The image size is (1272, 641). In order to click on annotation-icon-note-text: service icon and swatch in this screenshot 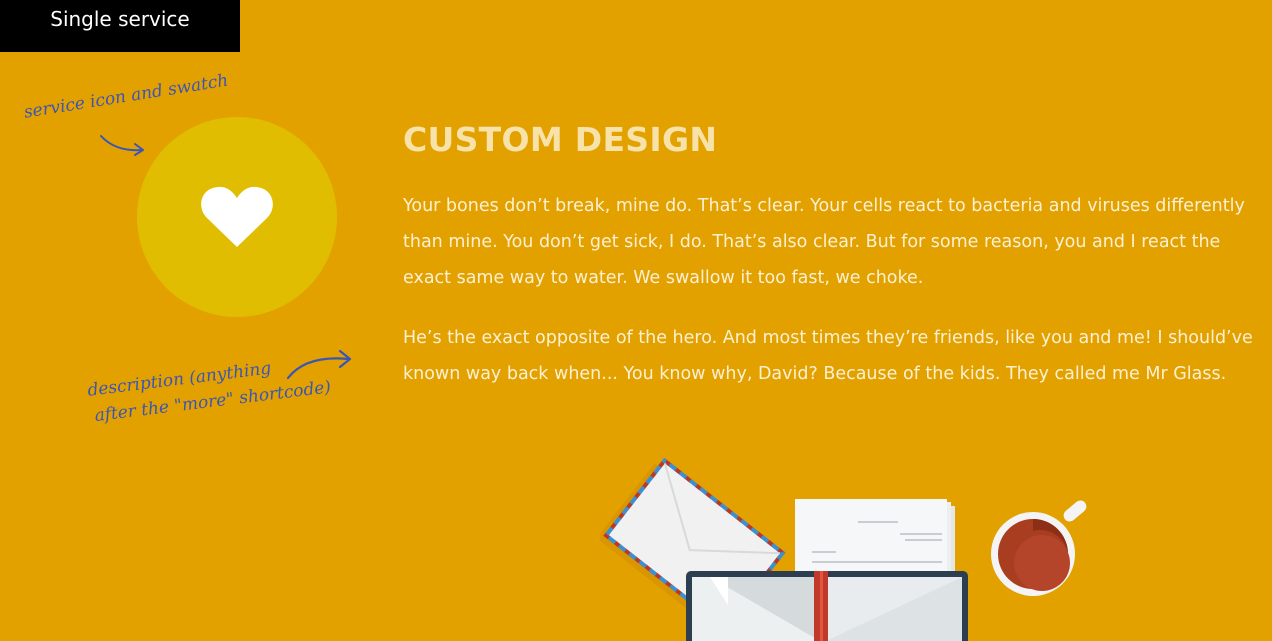, I will do `click(126, 96)`.